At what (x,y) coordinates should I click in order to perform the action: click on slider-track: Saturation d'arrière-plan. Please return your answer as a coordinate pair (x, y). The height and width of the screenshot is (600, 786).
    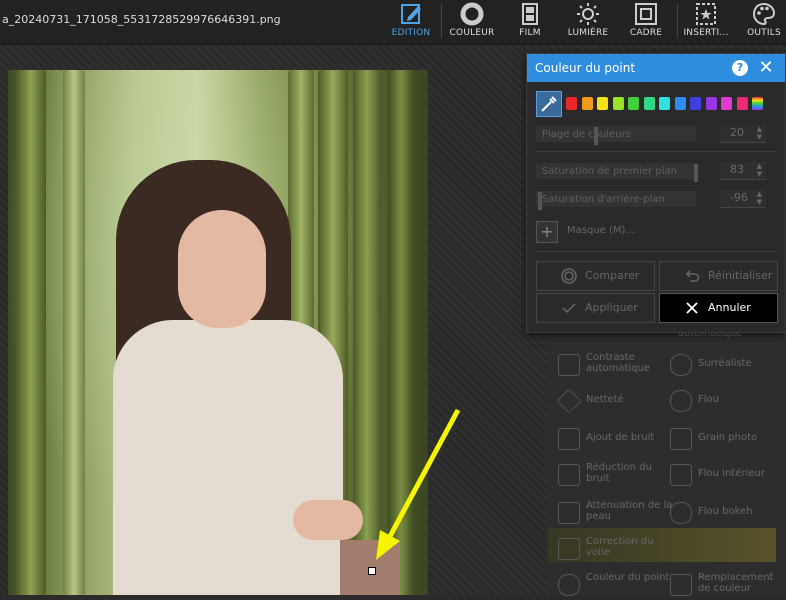
    Looking at the image, I should click on (616, 200).